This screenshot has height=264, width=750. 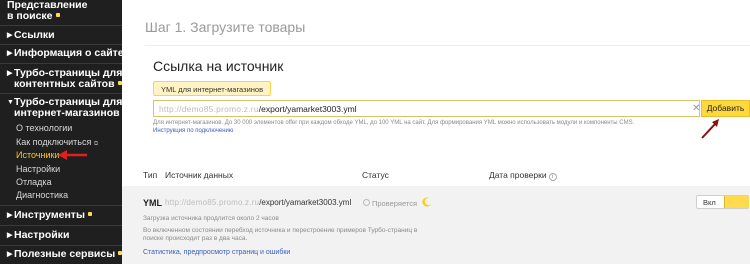 What do you see at coordinates (34, 35) in the screenshot?
I see `sidebar-item-label: Ссылки` at bounding box center [34, 35].